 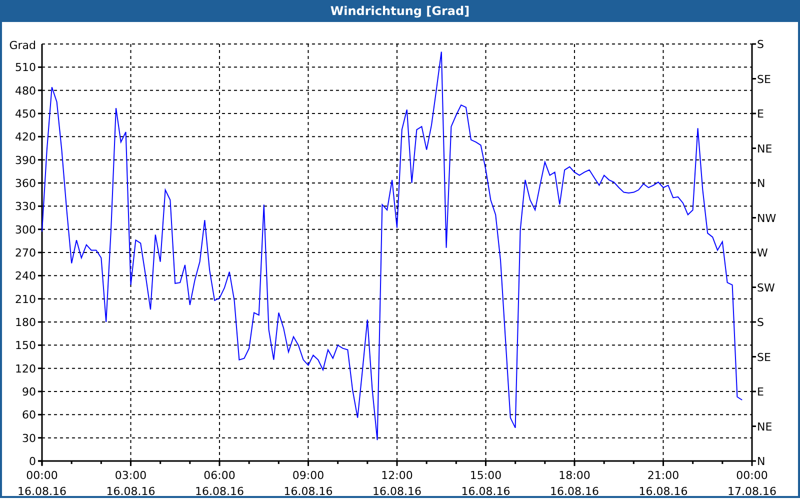 I want to click on axis-tick-label: 60, so click(x=29, y=415).